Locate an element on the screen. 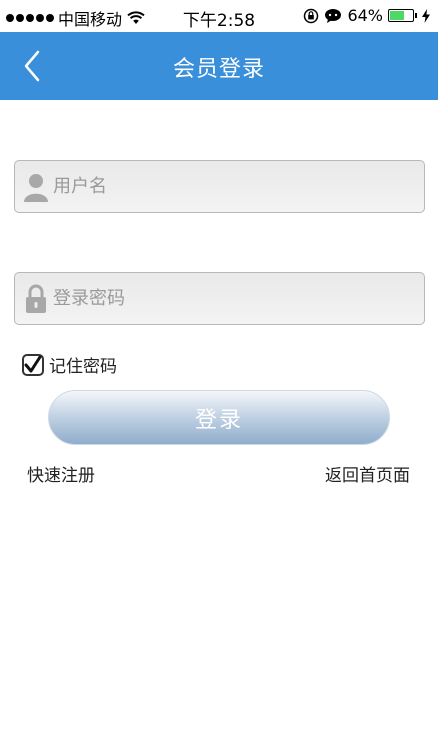  password-field is located at coordinates (219, 298).